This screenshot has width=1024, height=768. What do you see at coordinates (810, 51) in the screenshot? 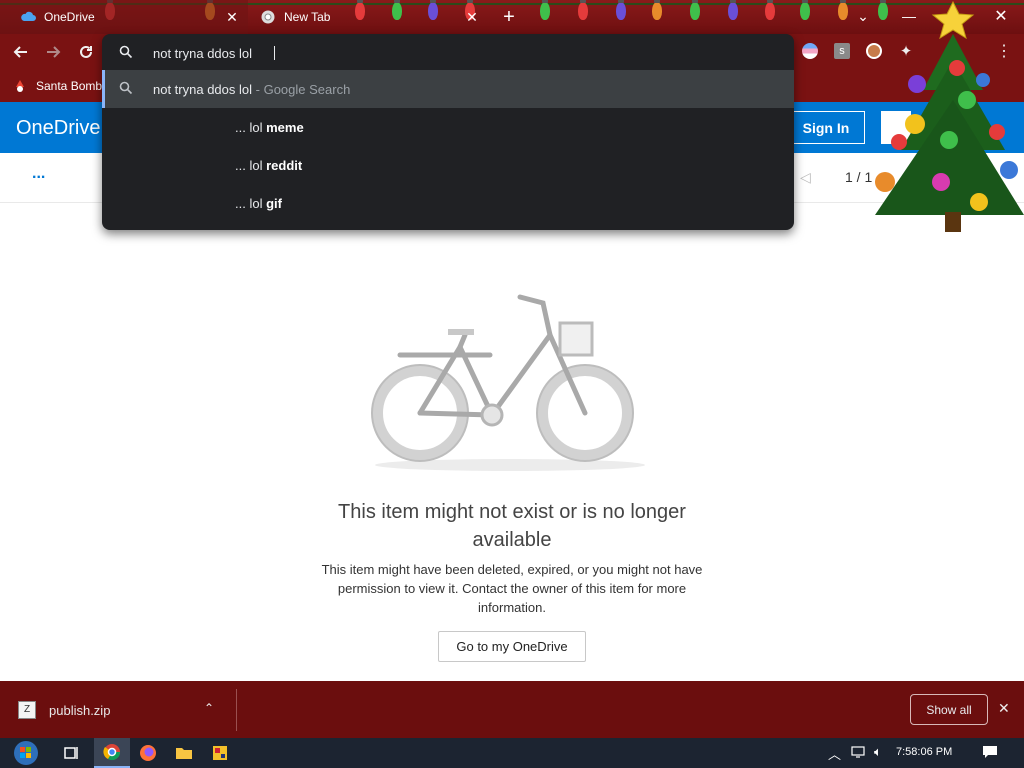
I see `extension-icon` at bounding box center [810, 51].